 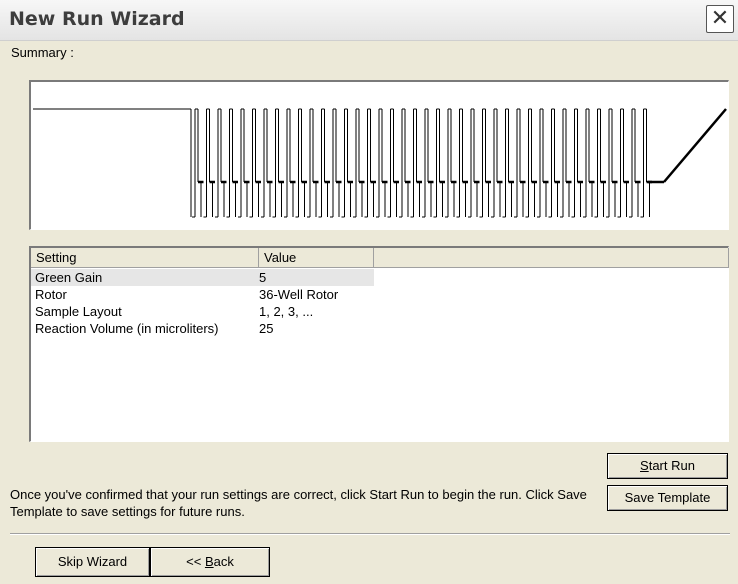 I want to click on back-rest: ack, so click(x=223, y=561).